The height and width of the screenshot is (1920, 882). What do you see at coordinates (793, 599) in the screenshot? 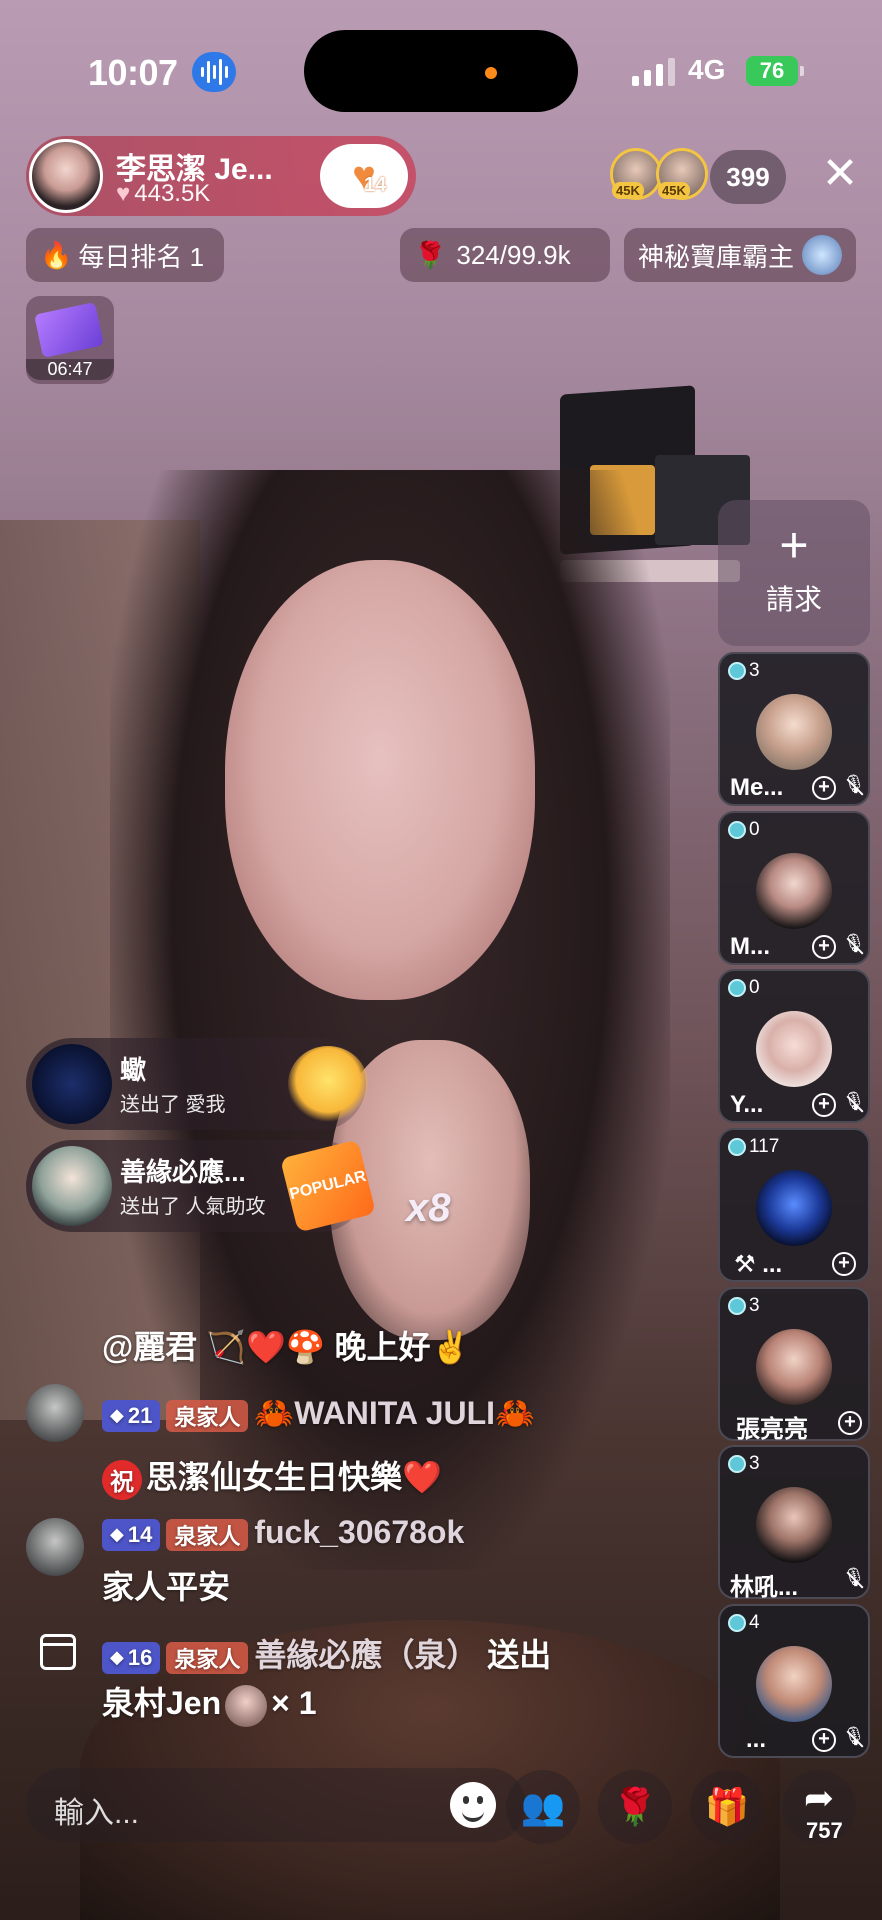
I see `request-label: 請求` at bounding box center [793, 599].